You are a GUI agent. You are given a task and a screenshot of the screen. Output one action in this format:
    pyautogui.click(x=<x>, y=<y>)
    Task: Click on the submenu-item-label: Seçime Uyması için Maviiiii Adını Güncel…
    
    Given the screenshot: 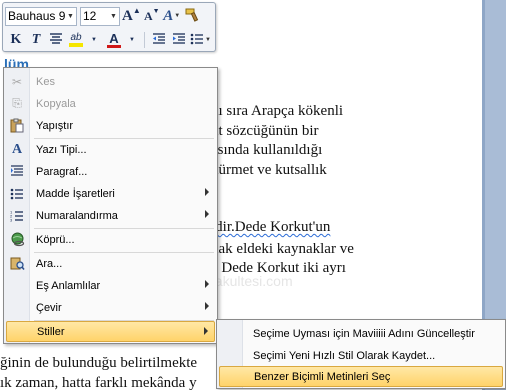 What is the action you would take?
    pyautogui.click(x=364, y=333)
    